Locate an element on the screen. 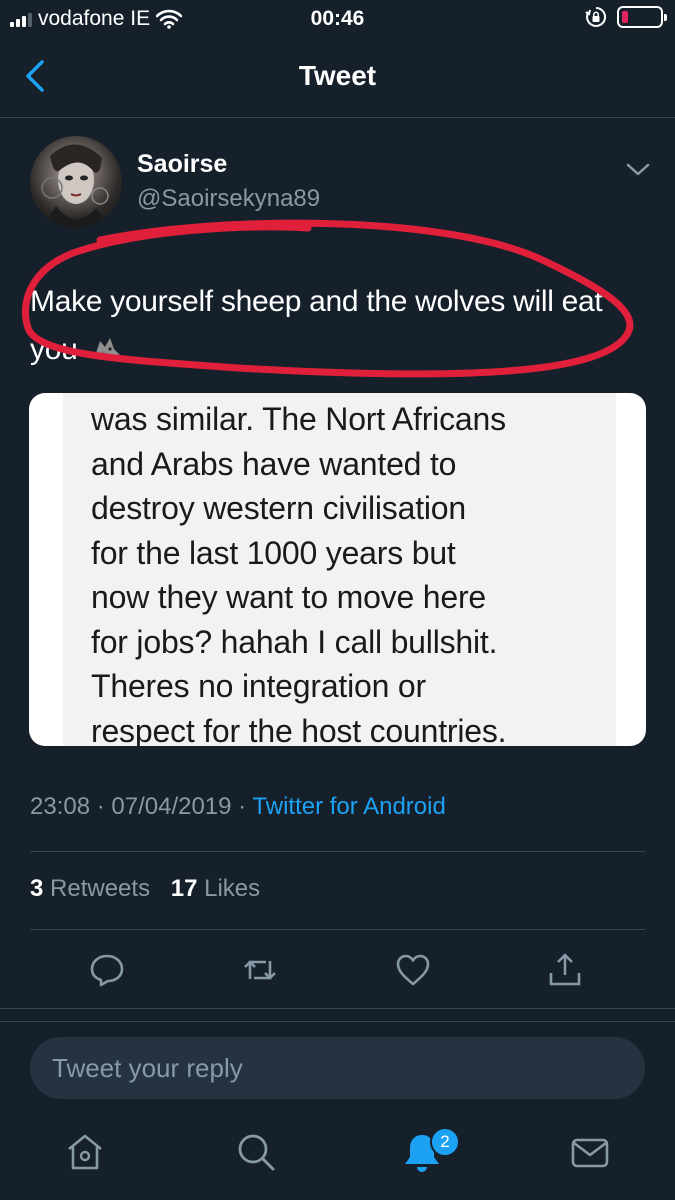 This screenshot has width=675, height=1200. orientation-lock-icon is located at coordinates (596, 16).